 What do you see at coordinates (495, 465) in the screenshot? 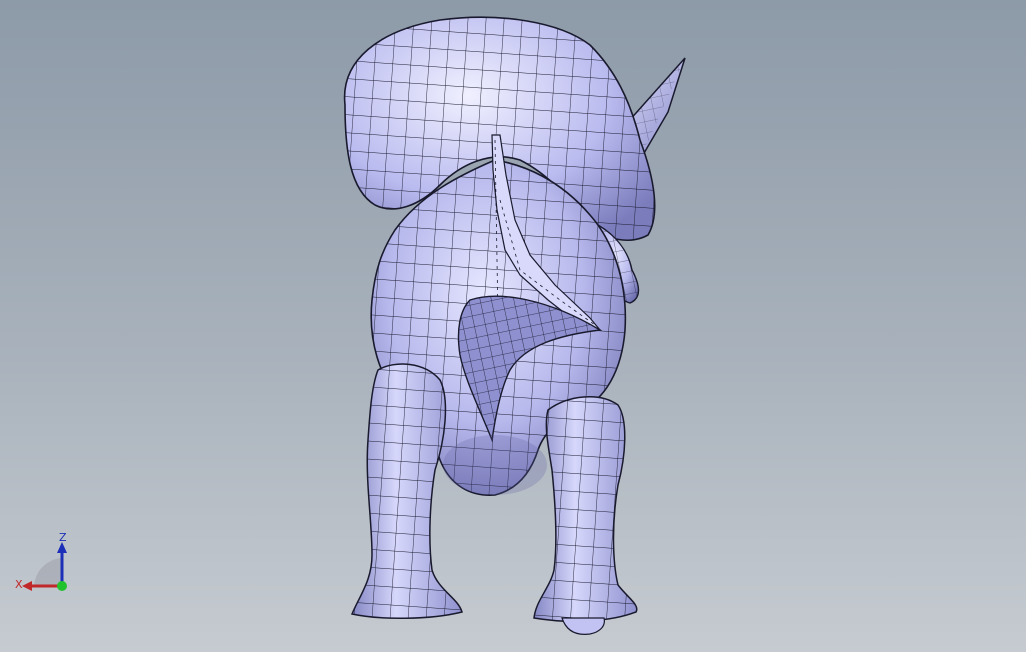
I see `belly-shadow` at bounding box center [495, 465].